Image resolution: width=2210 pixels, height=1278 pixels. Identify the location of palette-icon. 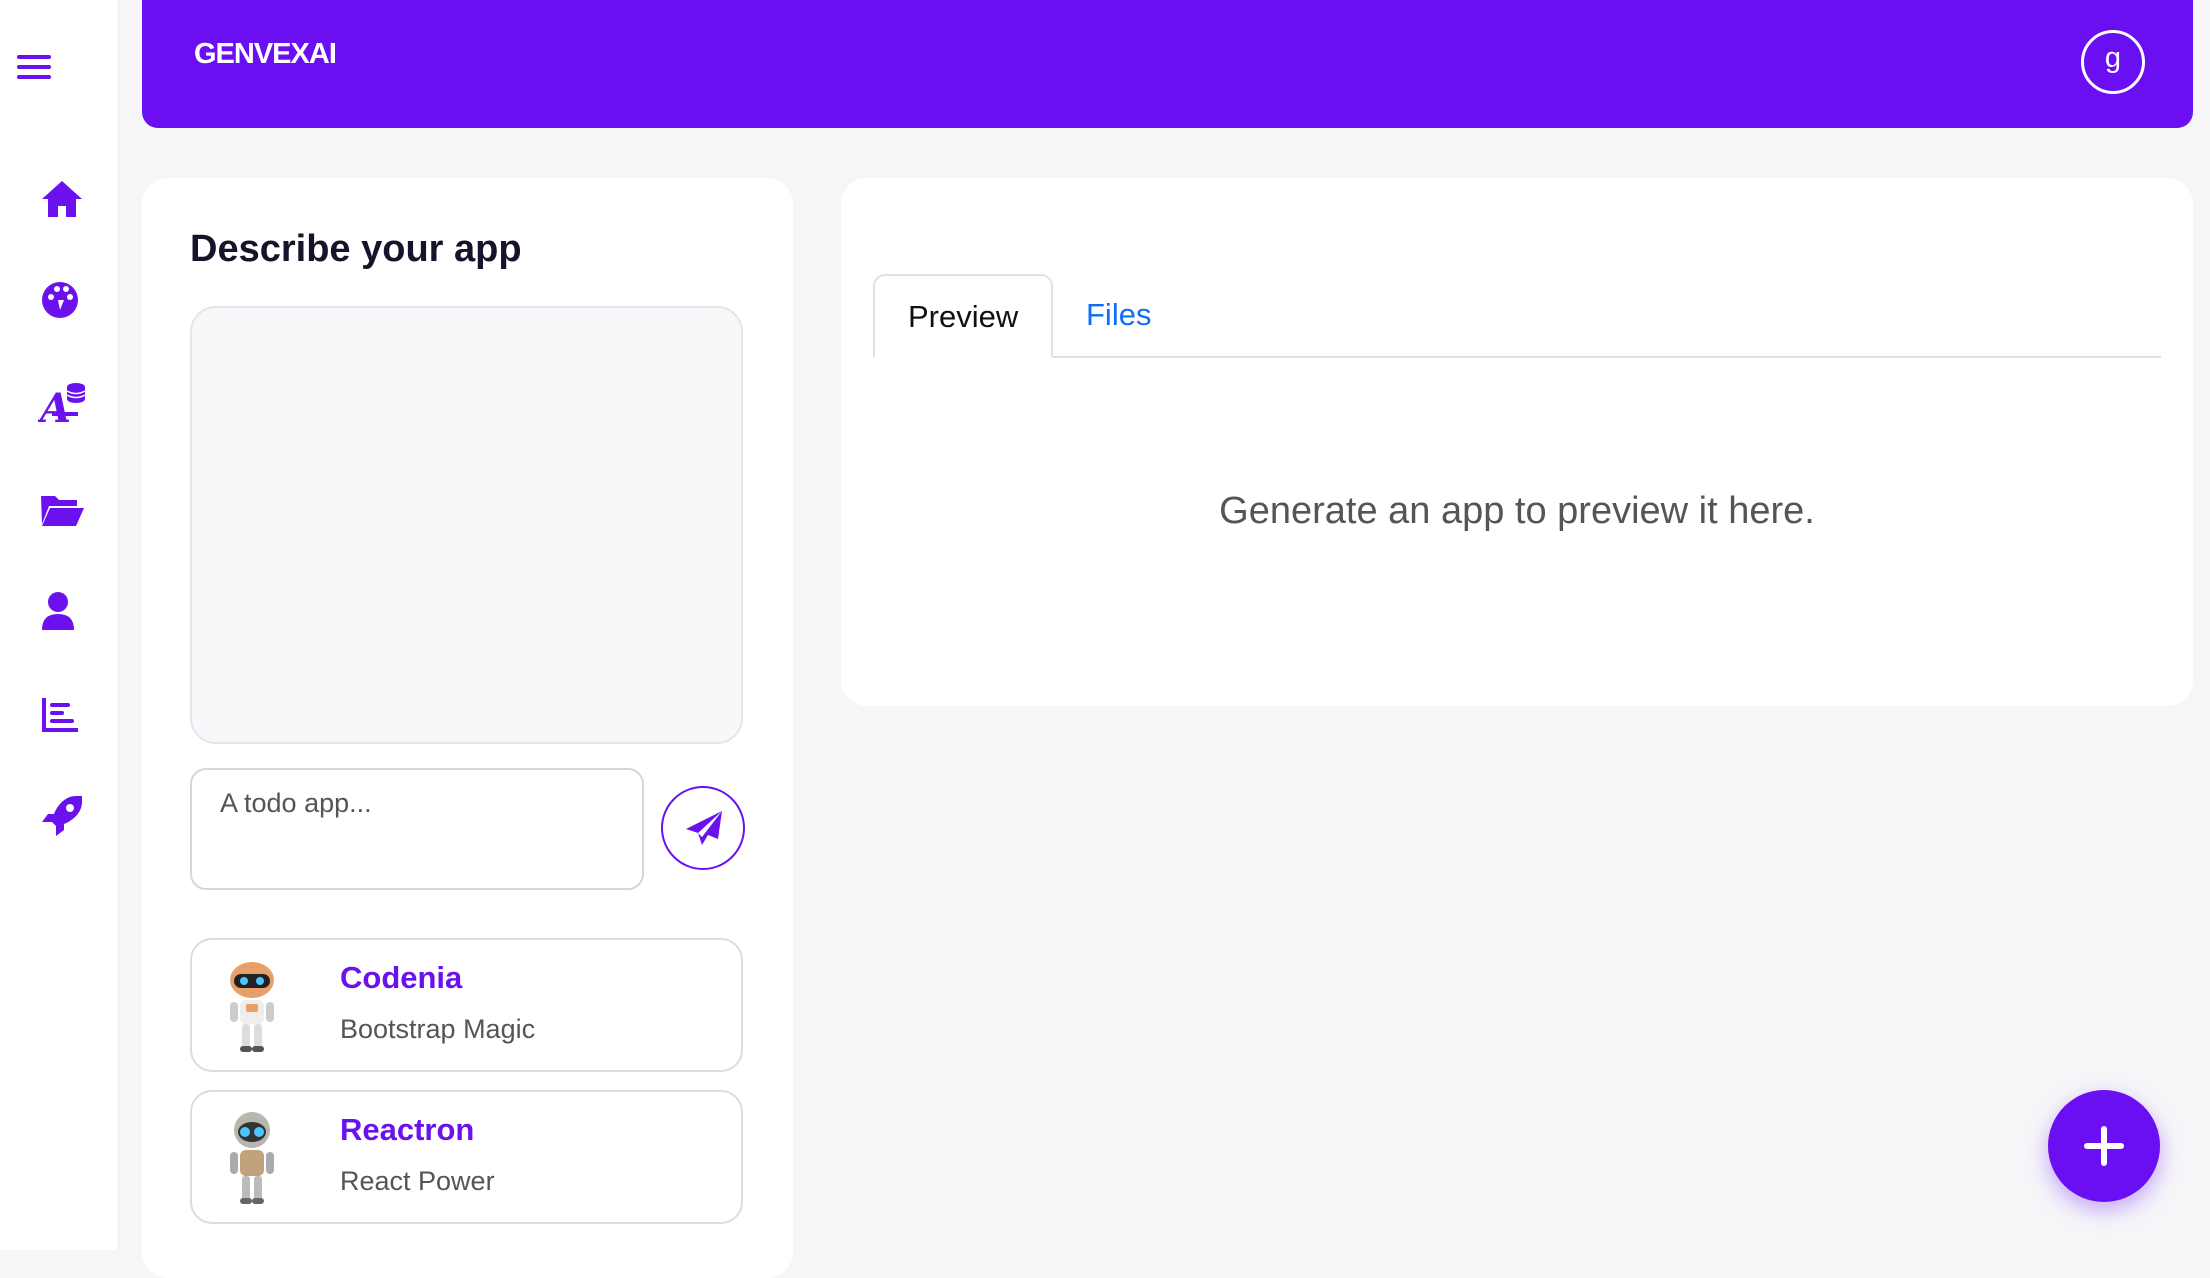
(62, 300).